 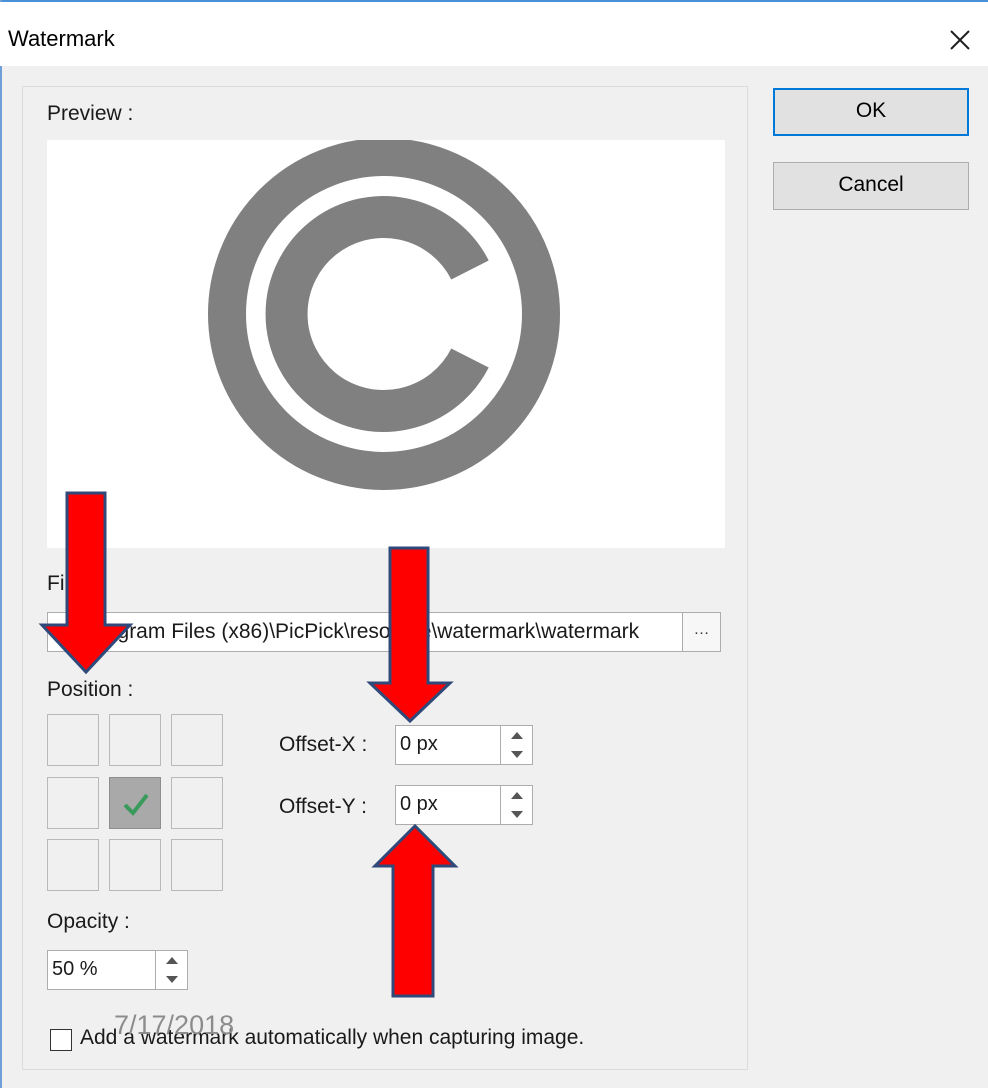 What do you see at coordinates (415, 910) in the screenshot?
I see `arrow-up-offset-y` at bounding box center [415, 910].